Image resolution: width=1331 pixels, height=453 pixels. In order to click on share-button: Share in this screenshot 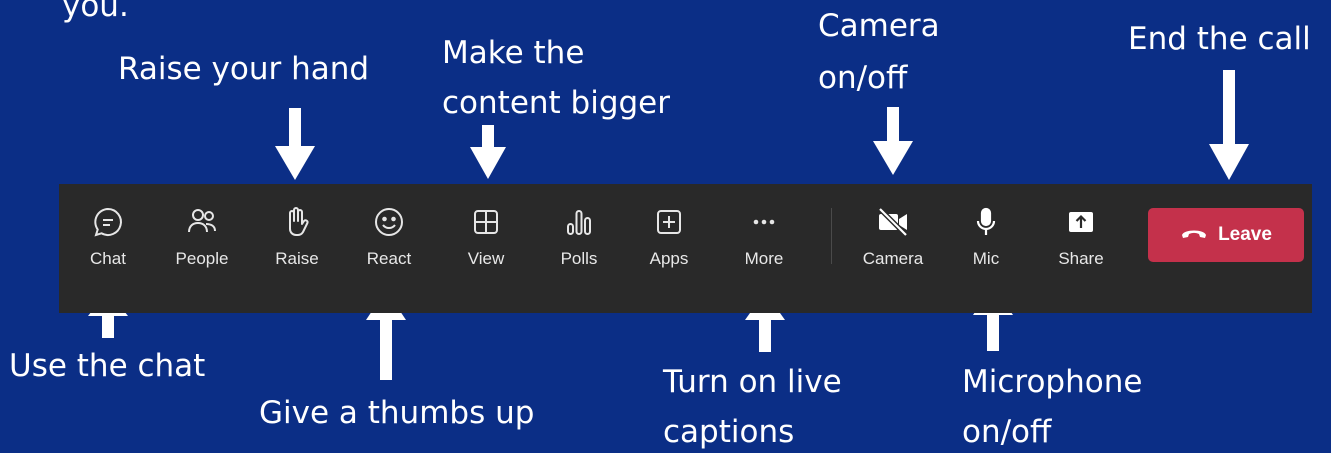, I will do `click(1081, 248)`.